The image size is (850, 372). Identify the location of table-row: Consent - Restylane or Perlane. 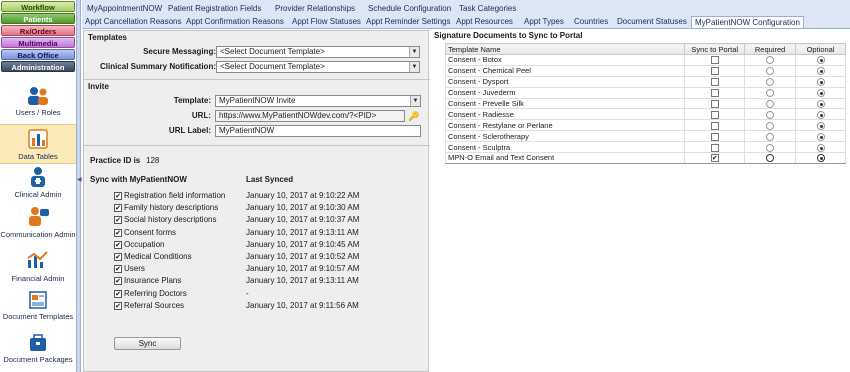
(645, 125).